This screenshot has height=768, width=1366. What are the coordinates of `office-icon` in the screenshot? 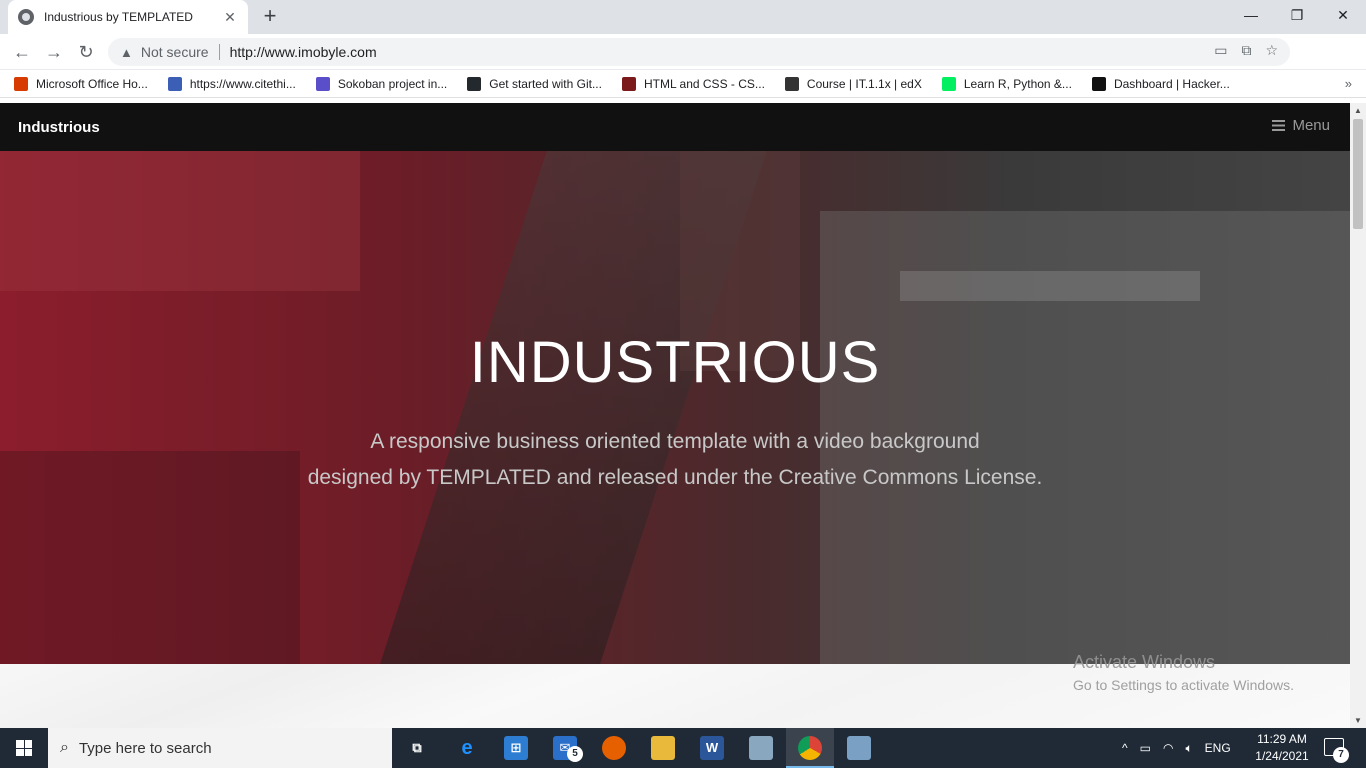 It's located at (21, 83).